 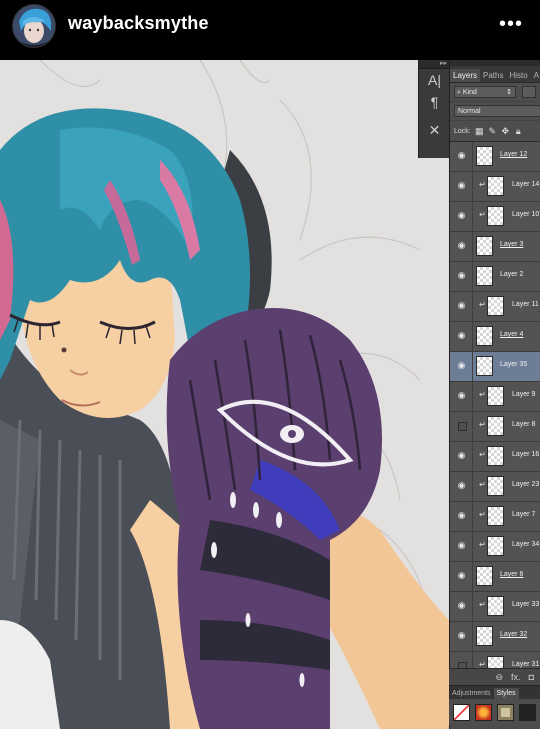 I want to click on layer-row: ◉ ↵ Layer 23, so click(x=495, y=487).